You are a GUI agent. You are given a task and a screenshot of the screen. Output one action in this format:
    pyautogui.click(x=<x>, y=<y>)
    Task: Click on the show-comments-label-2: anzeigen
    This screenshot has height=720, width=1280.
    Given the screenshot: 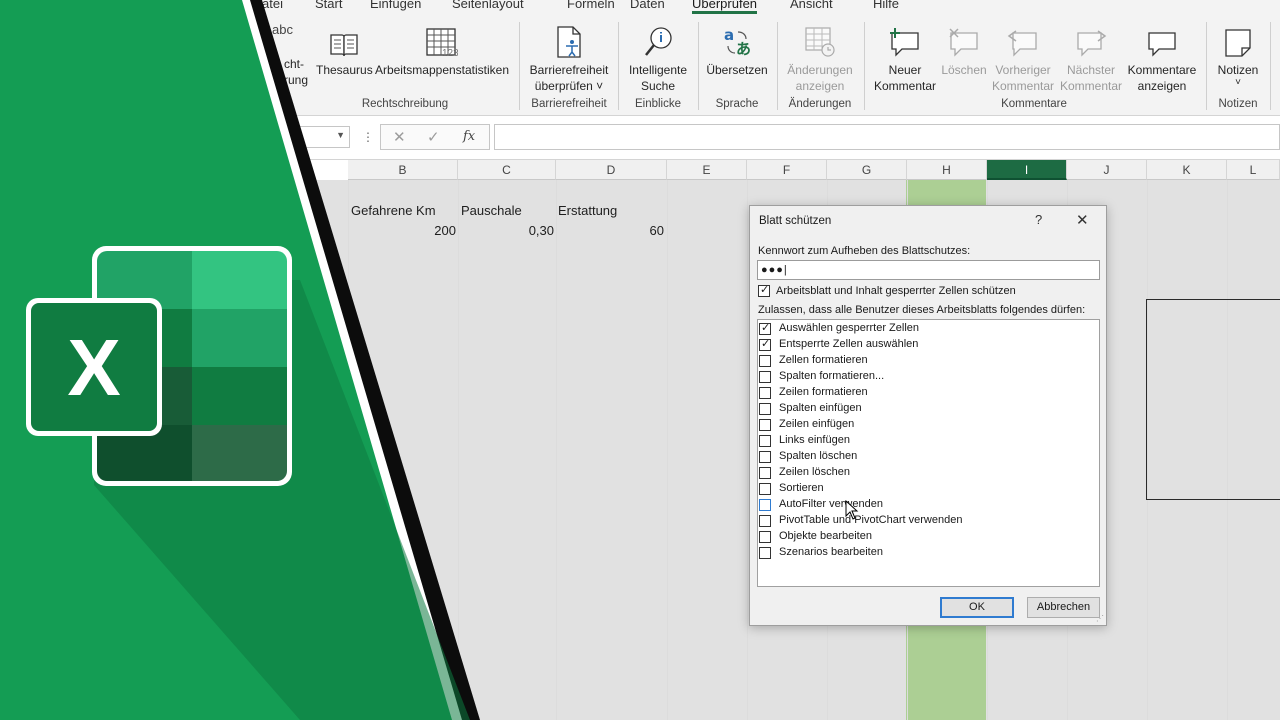 What is the action you would take?
    pyautogui.click(x=1162, y=86)
    